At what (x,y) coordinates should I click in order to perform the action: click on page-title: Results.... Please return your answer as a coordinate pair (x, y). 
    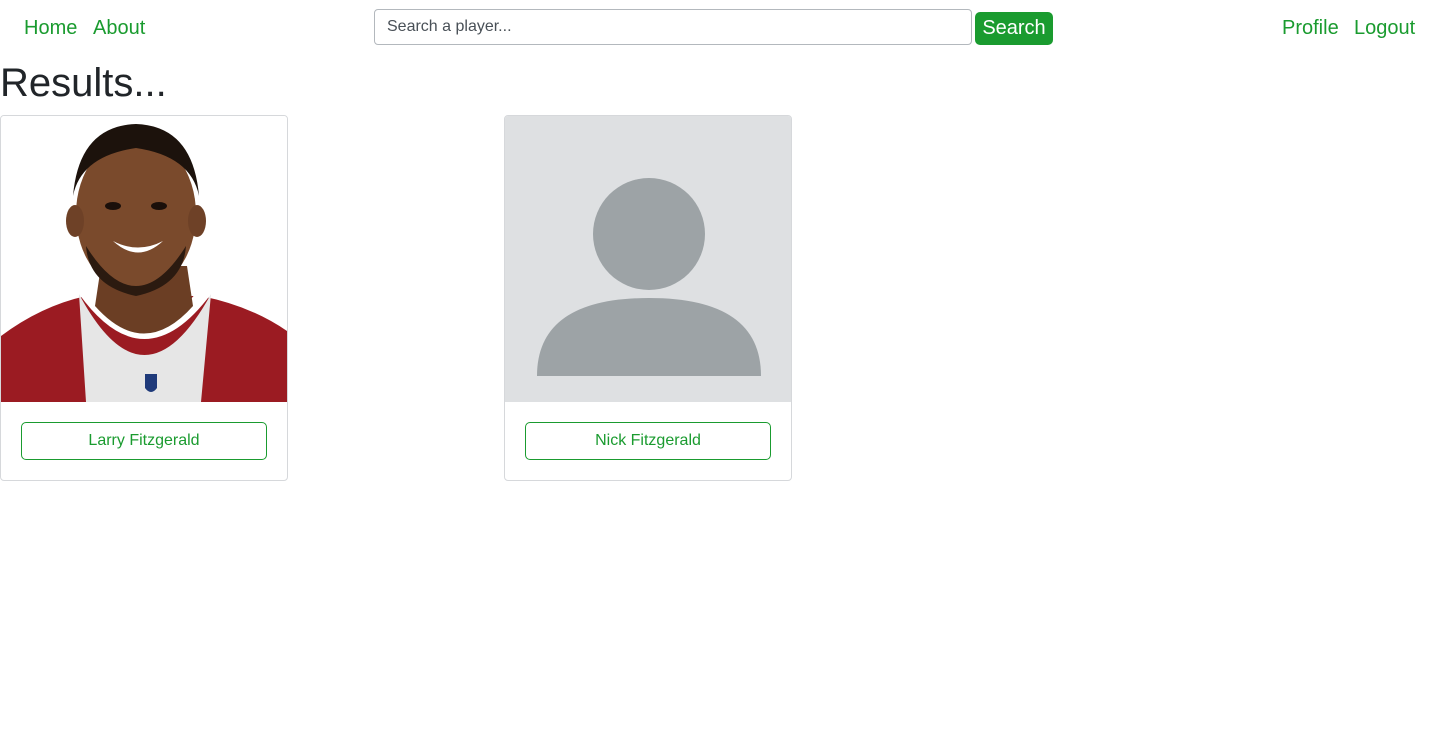
    Looking at the image, I should click on (83, 83).